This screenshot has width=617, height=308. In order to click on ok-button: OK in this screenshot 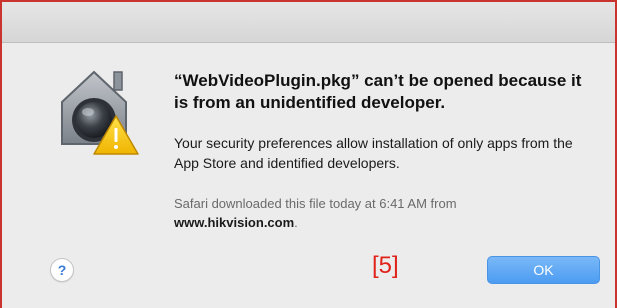, I will do `click(543, 270)`.